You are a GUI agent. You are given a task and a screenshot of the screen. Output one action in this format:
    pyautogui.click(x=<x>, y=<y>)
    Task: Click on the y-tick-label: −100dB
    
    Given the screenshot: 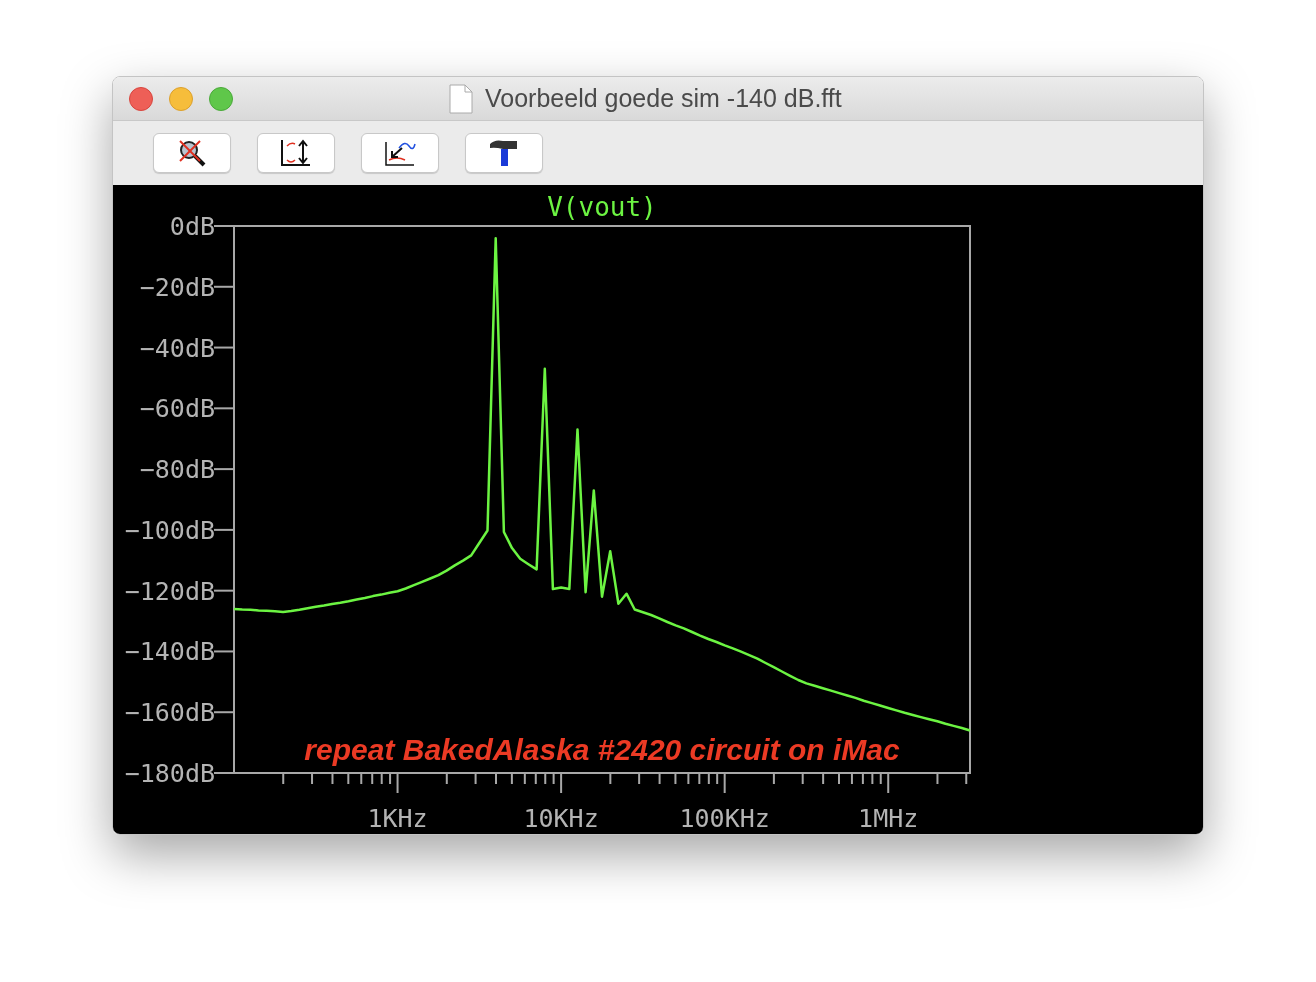 What is the action you would take?
    pyautogui.click(x=169, y=530)
    